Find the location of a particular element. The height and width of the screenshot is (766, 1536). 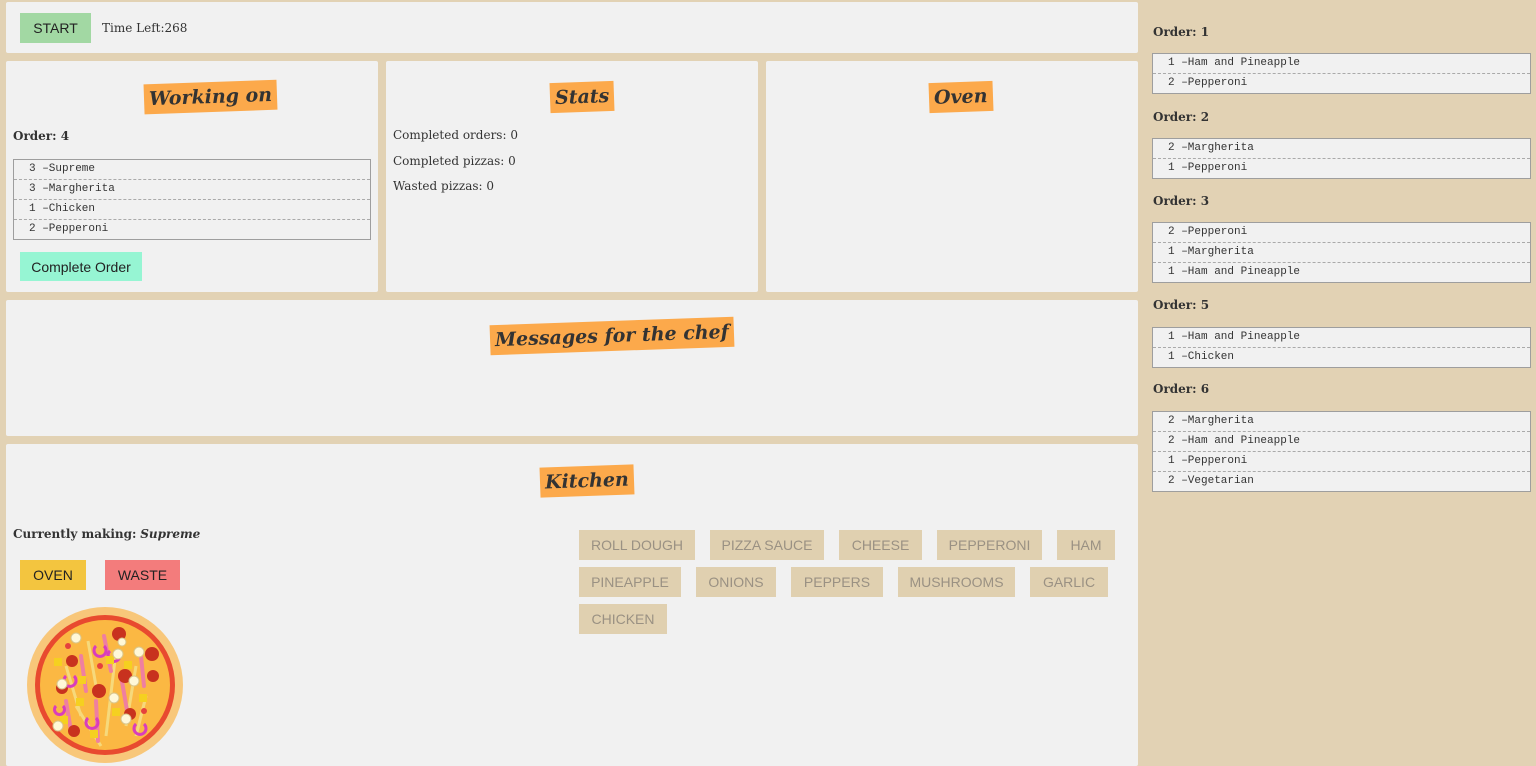

ingredient-cheese: CHEESE is located at coordinates (880, 545).